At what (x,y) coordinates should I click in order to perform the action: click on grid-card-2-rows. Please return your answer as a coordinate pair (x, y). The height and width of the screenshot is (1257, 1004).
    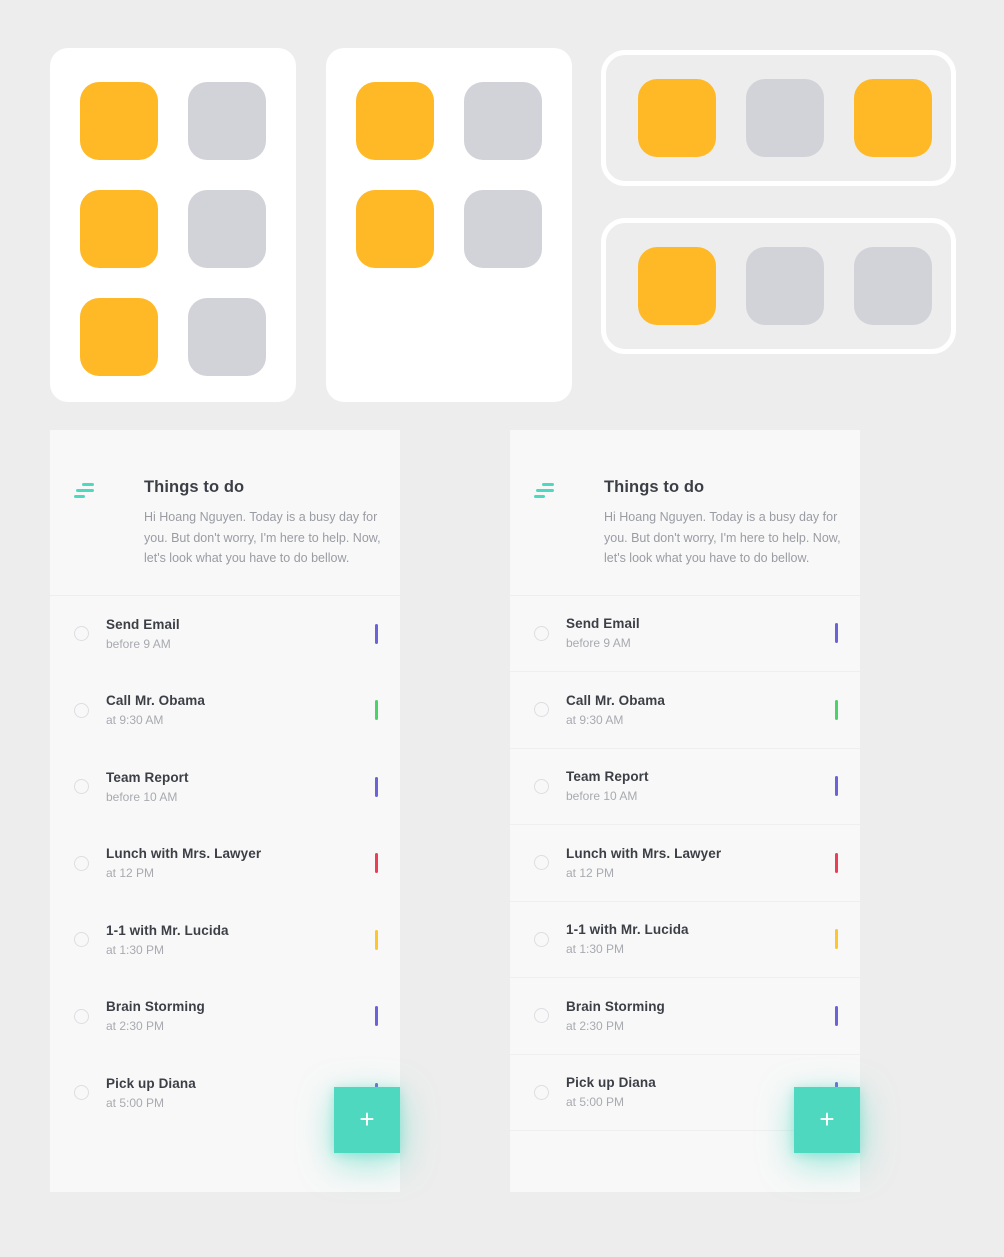
    Looking at the image, I should click on (449, 225).